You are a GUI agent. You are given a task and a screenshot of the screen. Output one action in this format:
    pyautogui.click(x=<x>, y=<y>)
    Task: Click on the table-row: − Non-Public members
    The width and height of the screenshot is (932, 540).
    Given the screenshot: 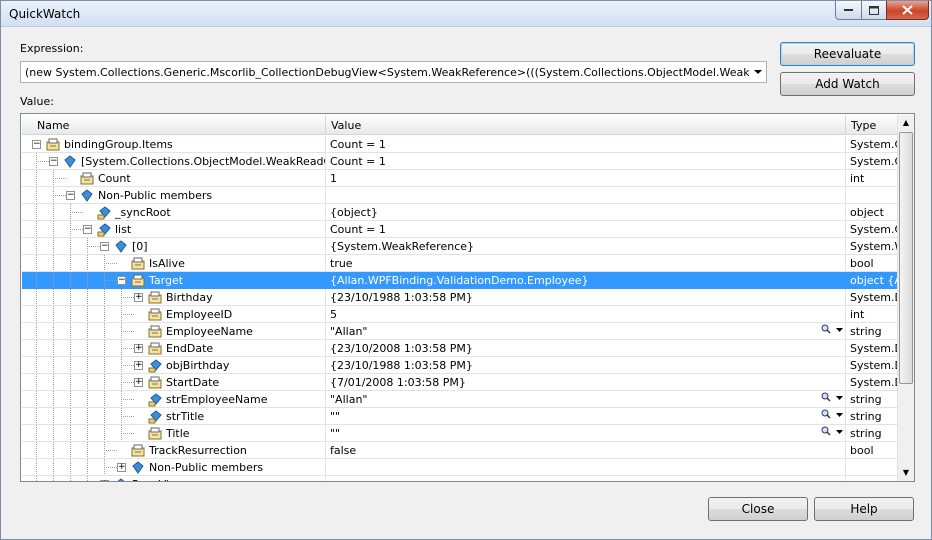 What is the action you would take?
    pyautogui.click(x=460, y=195)
    